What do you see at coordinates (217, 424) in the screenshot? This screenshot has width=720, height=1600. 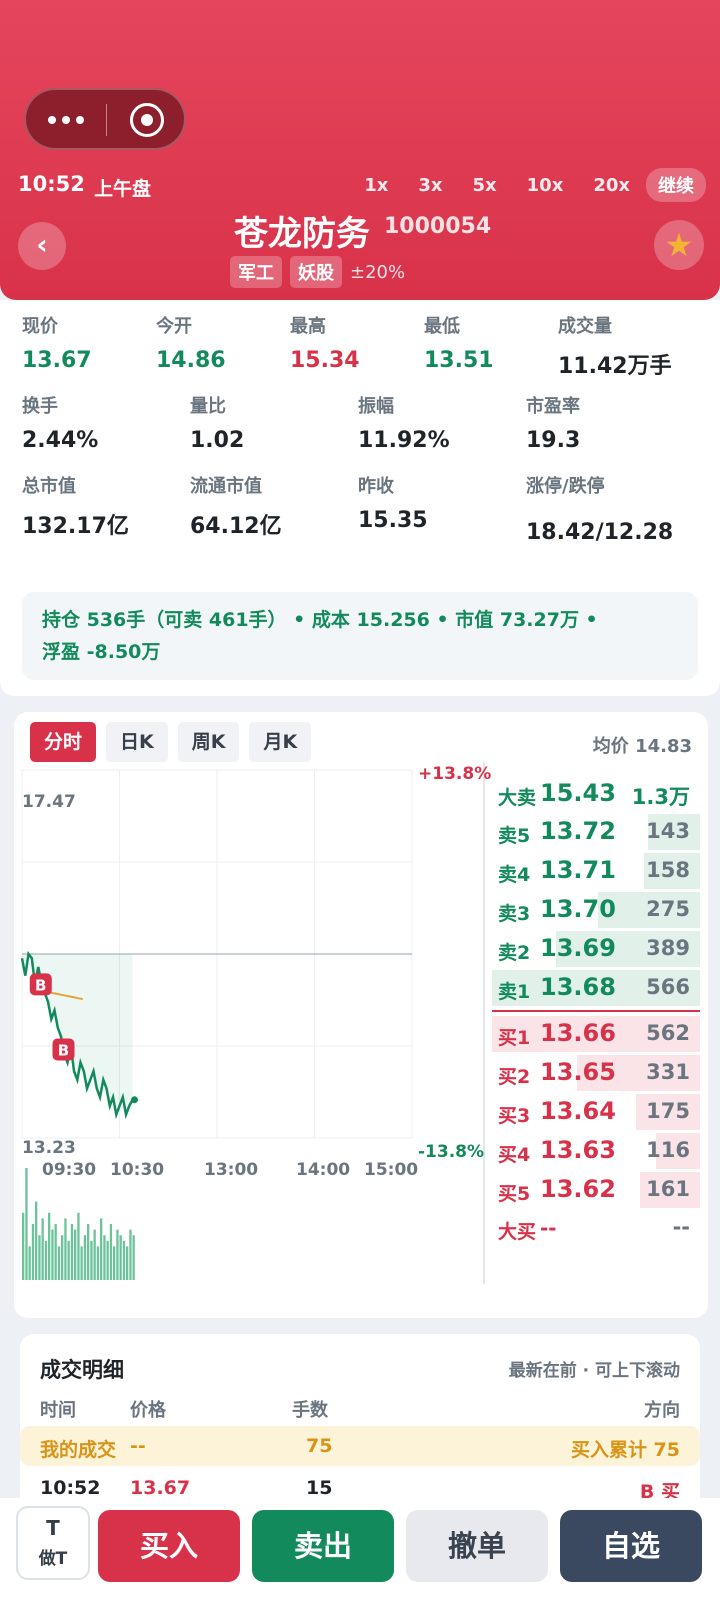 I see `quote-volume-ratio: 量比 1.02` at bounding box center [217, 424].